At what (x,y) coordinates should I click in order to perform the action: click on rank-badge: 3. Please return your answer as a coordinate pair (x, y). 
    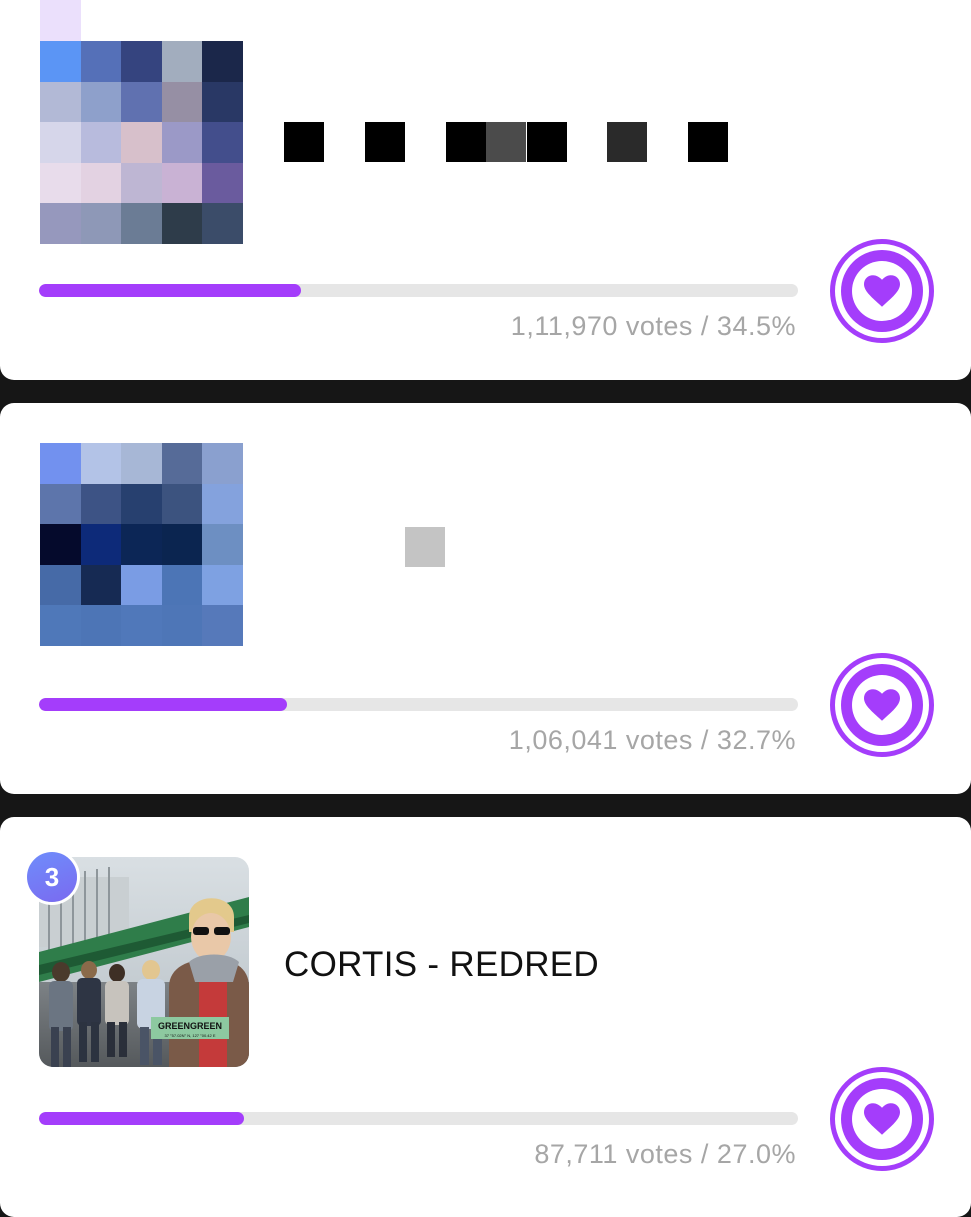
    Looking at the image, I should click on (52, 877).